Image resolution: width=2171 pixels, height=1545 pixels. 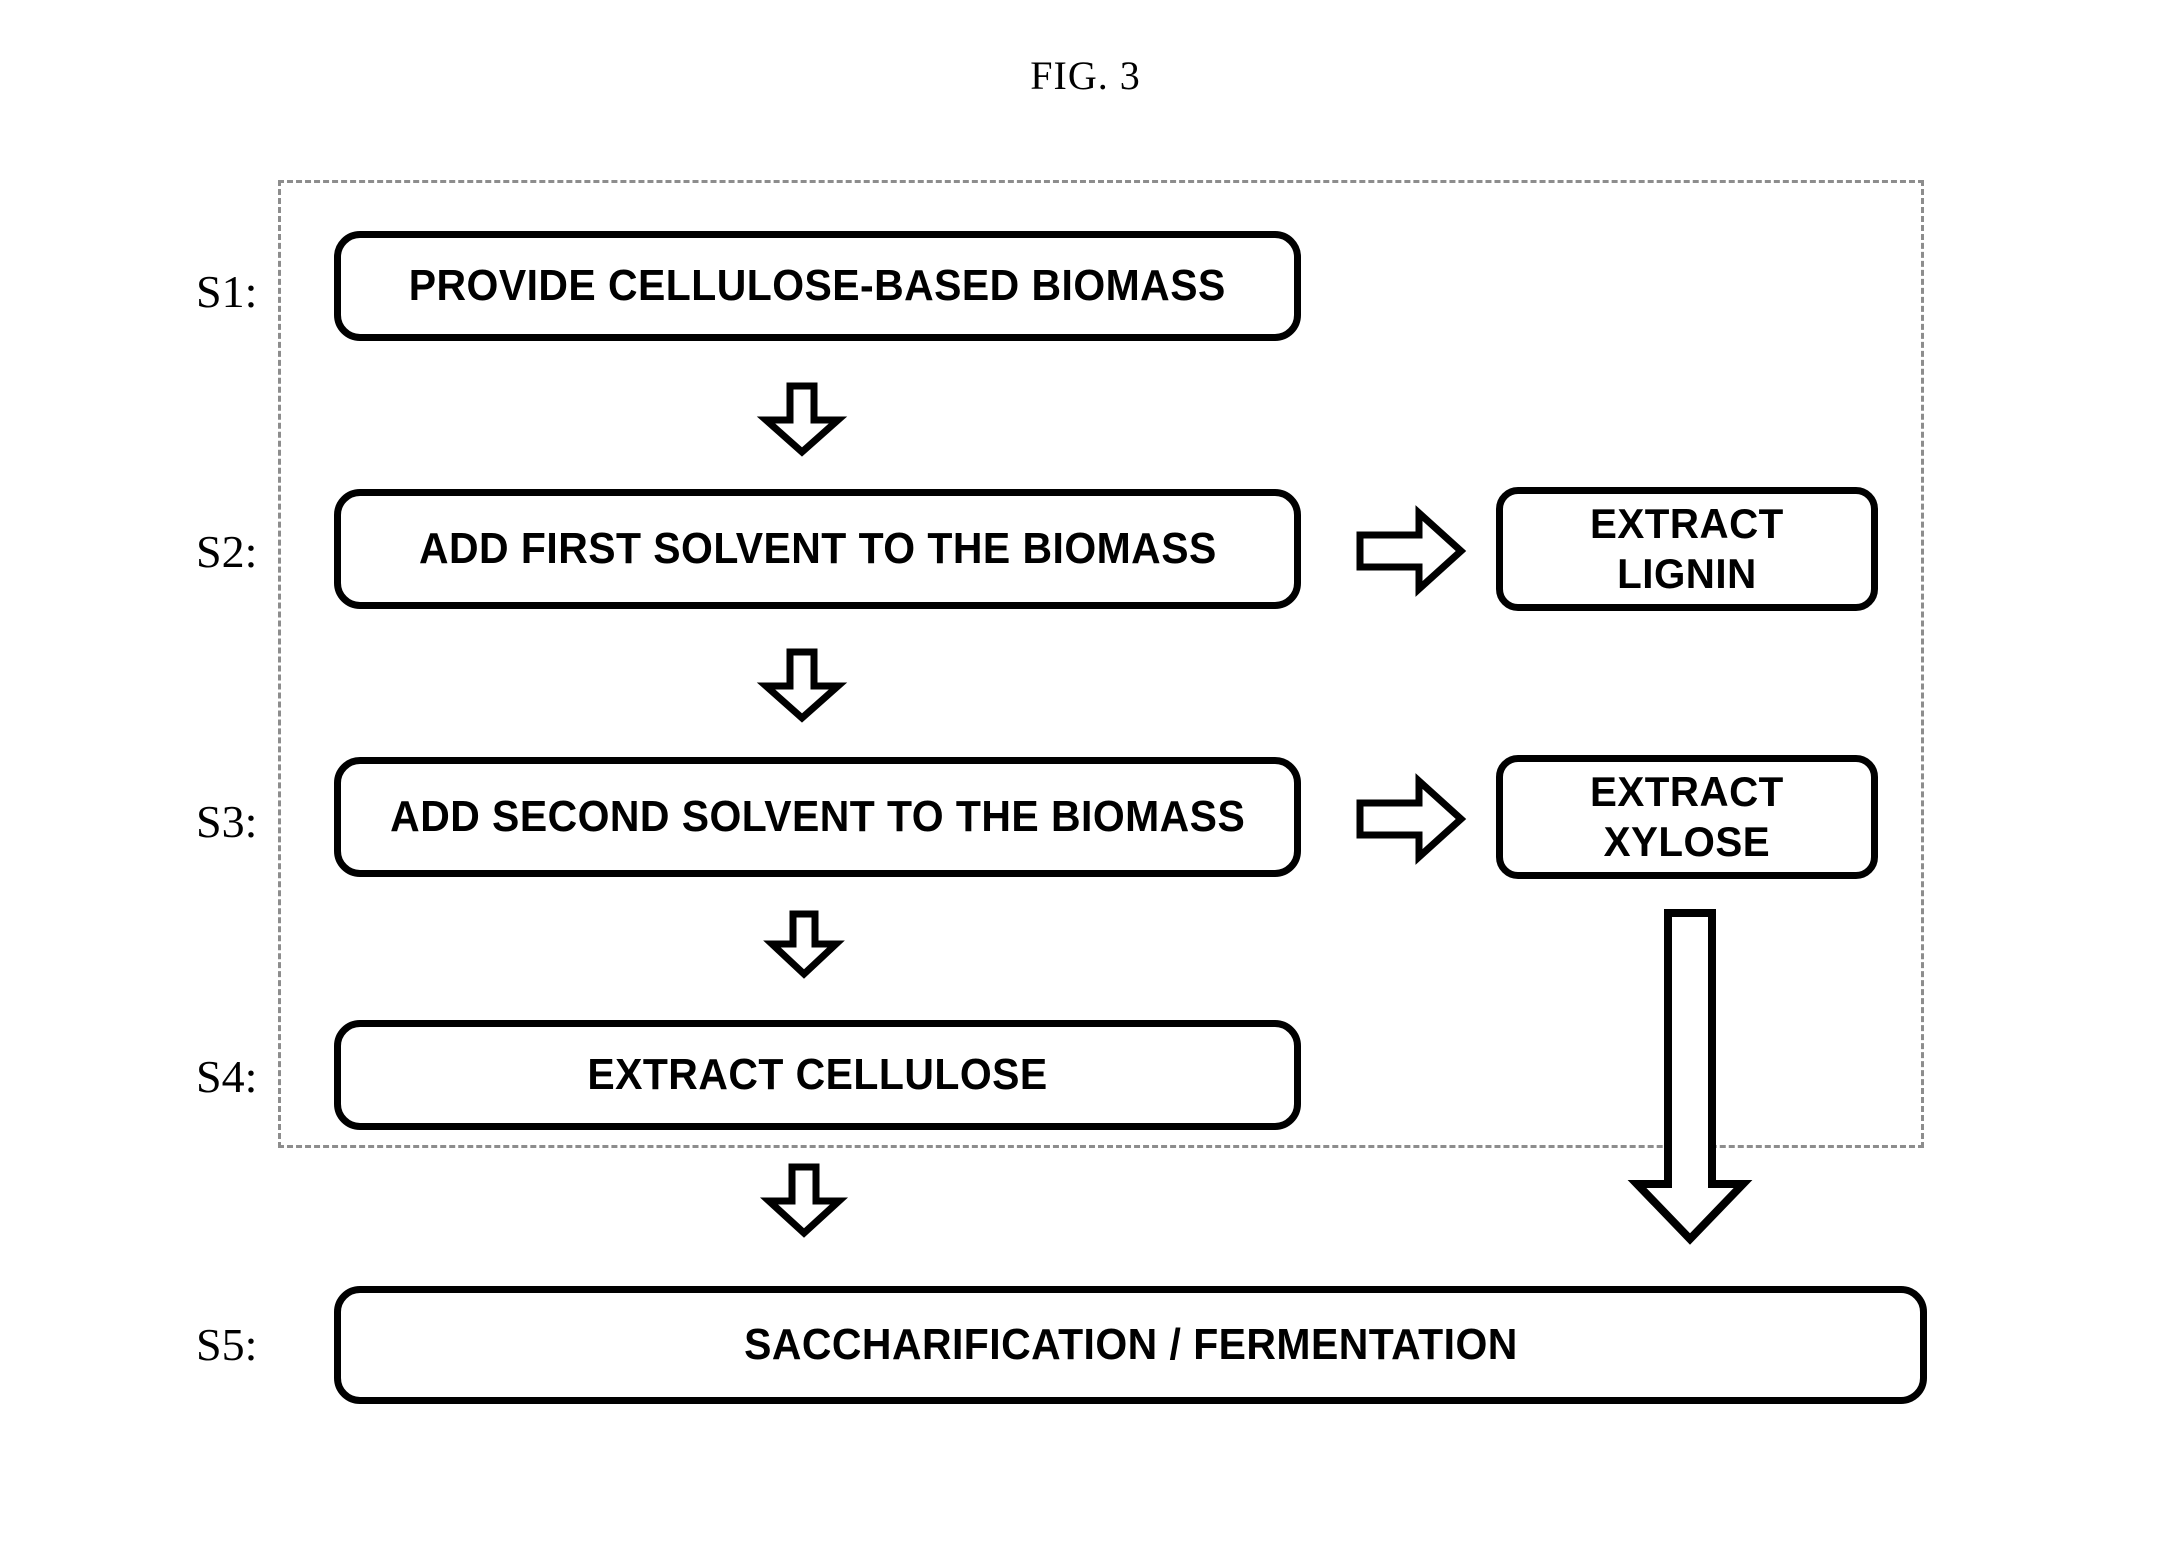 What do you see at coordinates (804, 1200) in the screenshot?
I see `arrow-down-s4-to-s5` at bounding box center [804, 1200].